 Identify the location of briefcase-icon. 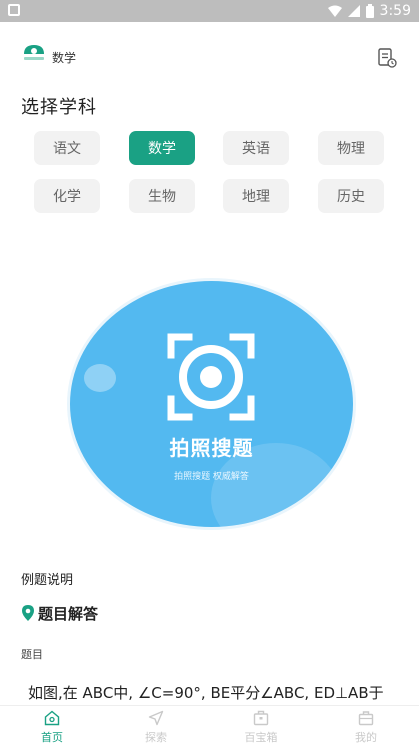
(366, 718).